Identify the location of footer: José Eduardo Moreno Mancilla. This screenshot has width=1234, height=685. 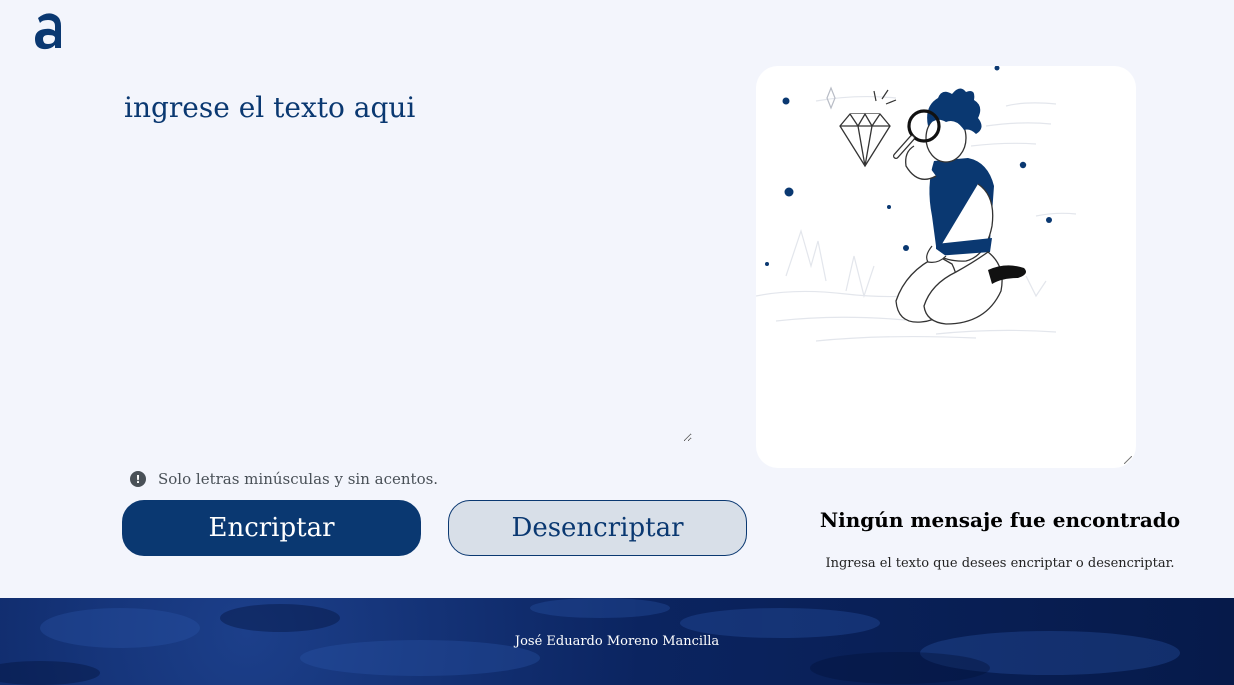
(617, 641).